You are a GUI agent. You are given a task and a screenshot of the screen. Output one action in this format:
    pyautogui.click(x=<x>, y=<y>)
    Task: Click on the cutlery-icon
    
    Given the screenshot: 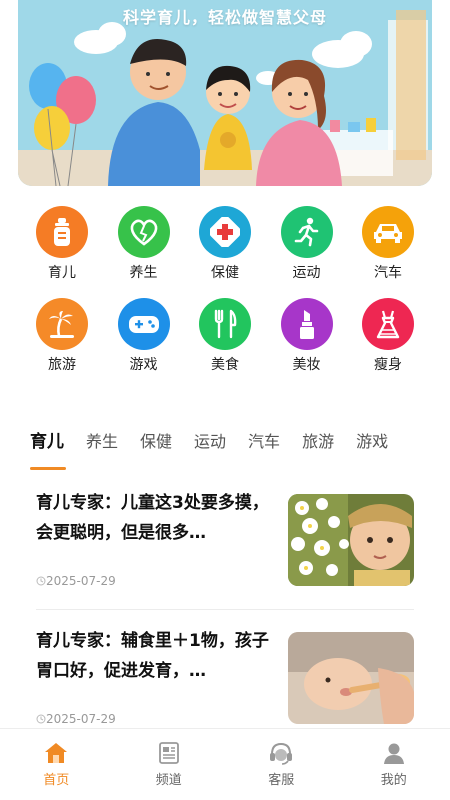 What is the action you would take?
    pyautogui.click(x=225, y=324)
    